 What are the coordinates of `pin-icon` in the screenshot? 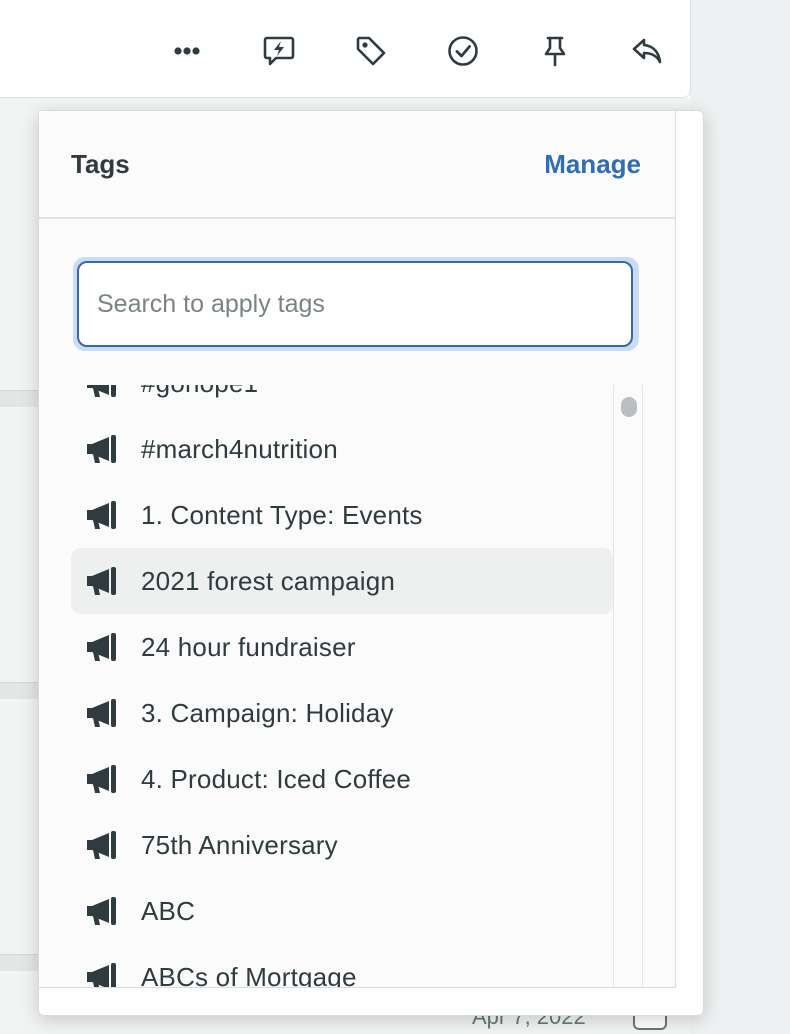 It's located at (555, 51).